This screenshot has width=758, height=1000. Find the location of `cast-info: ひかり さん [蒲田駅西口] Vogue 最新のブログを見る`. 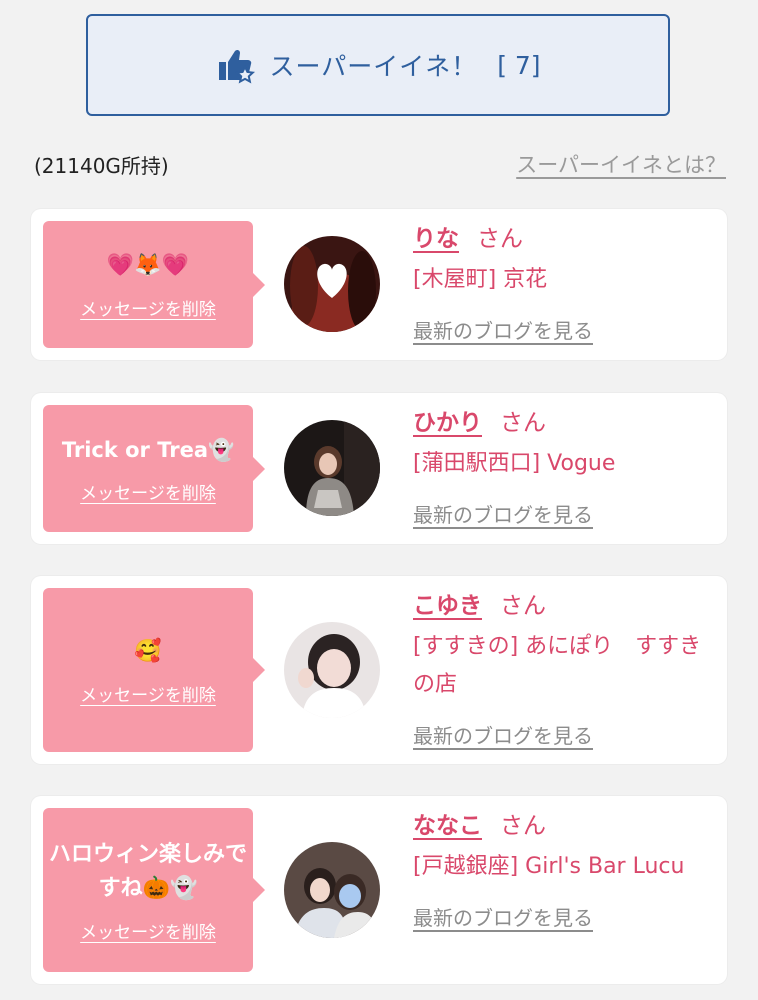

cast-info: ひかり さん [蒲田駅西口] Vogue 最新のブログを見る is located at coordinates (563, 467).